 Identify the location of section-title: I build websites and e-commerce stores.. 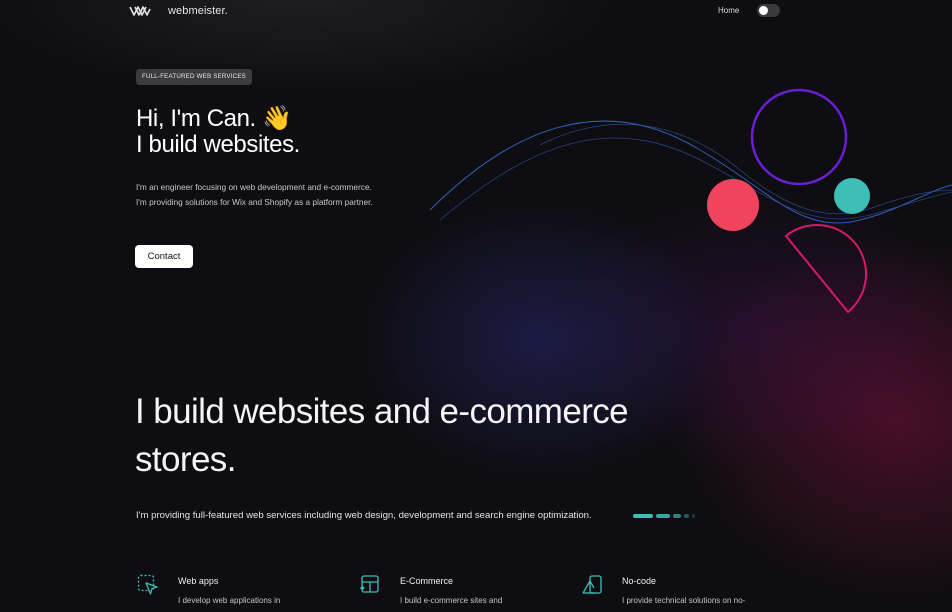
(415, 436).